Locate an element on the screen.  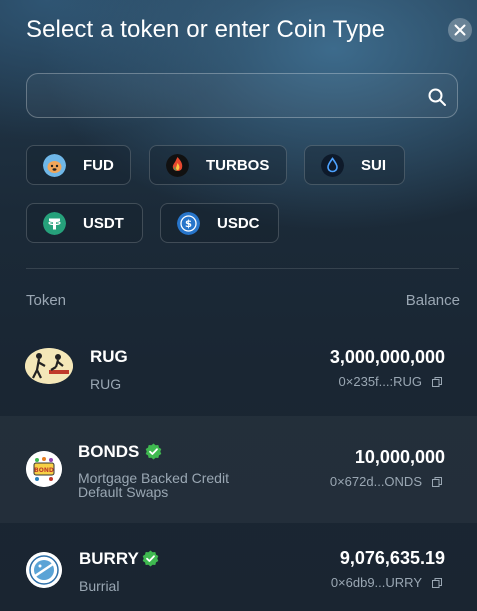
tether-icon is located at coordinates (54, 223).